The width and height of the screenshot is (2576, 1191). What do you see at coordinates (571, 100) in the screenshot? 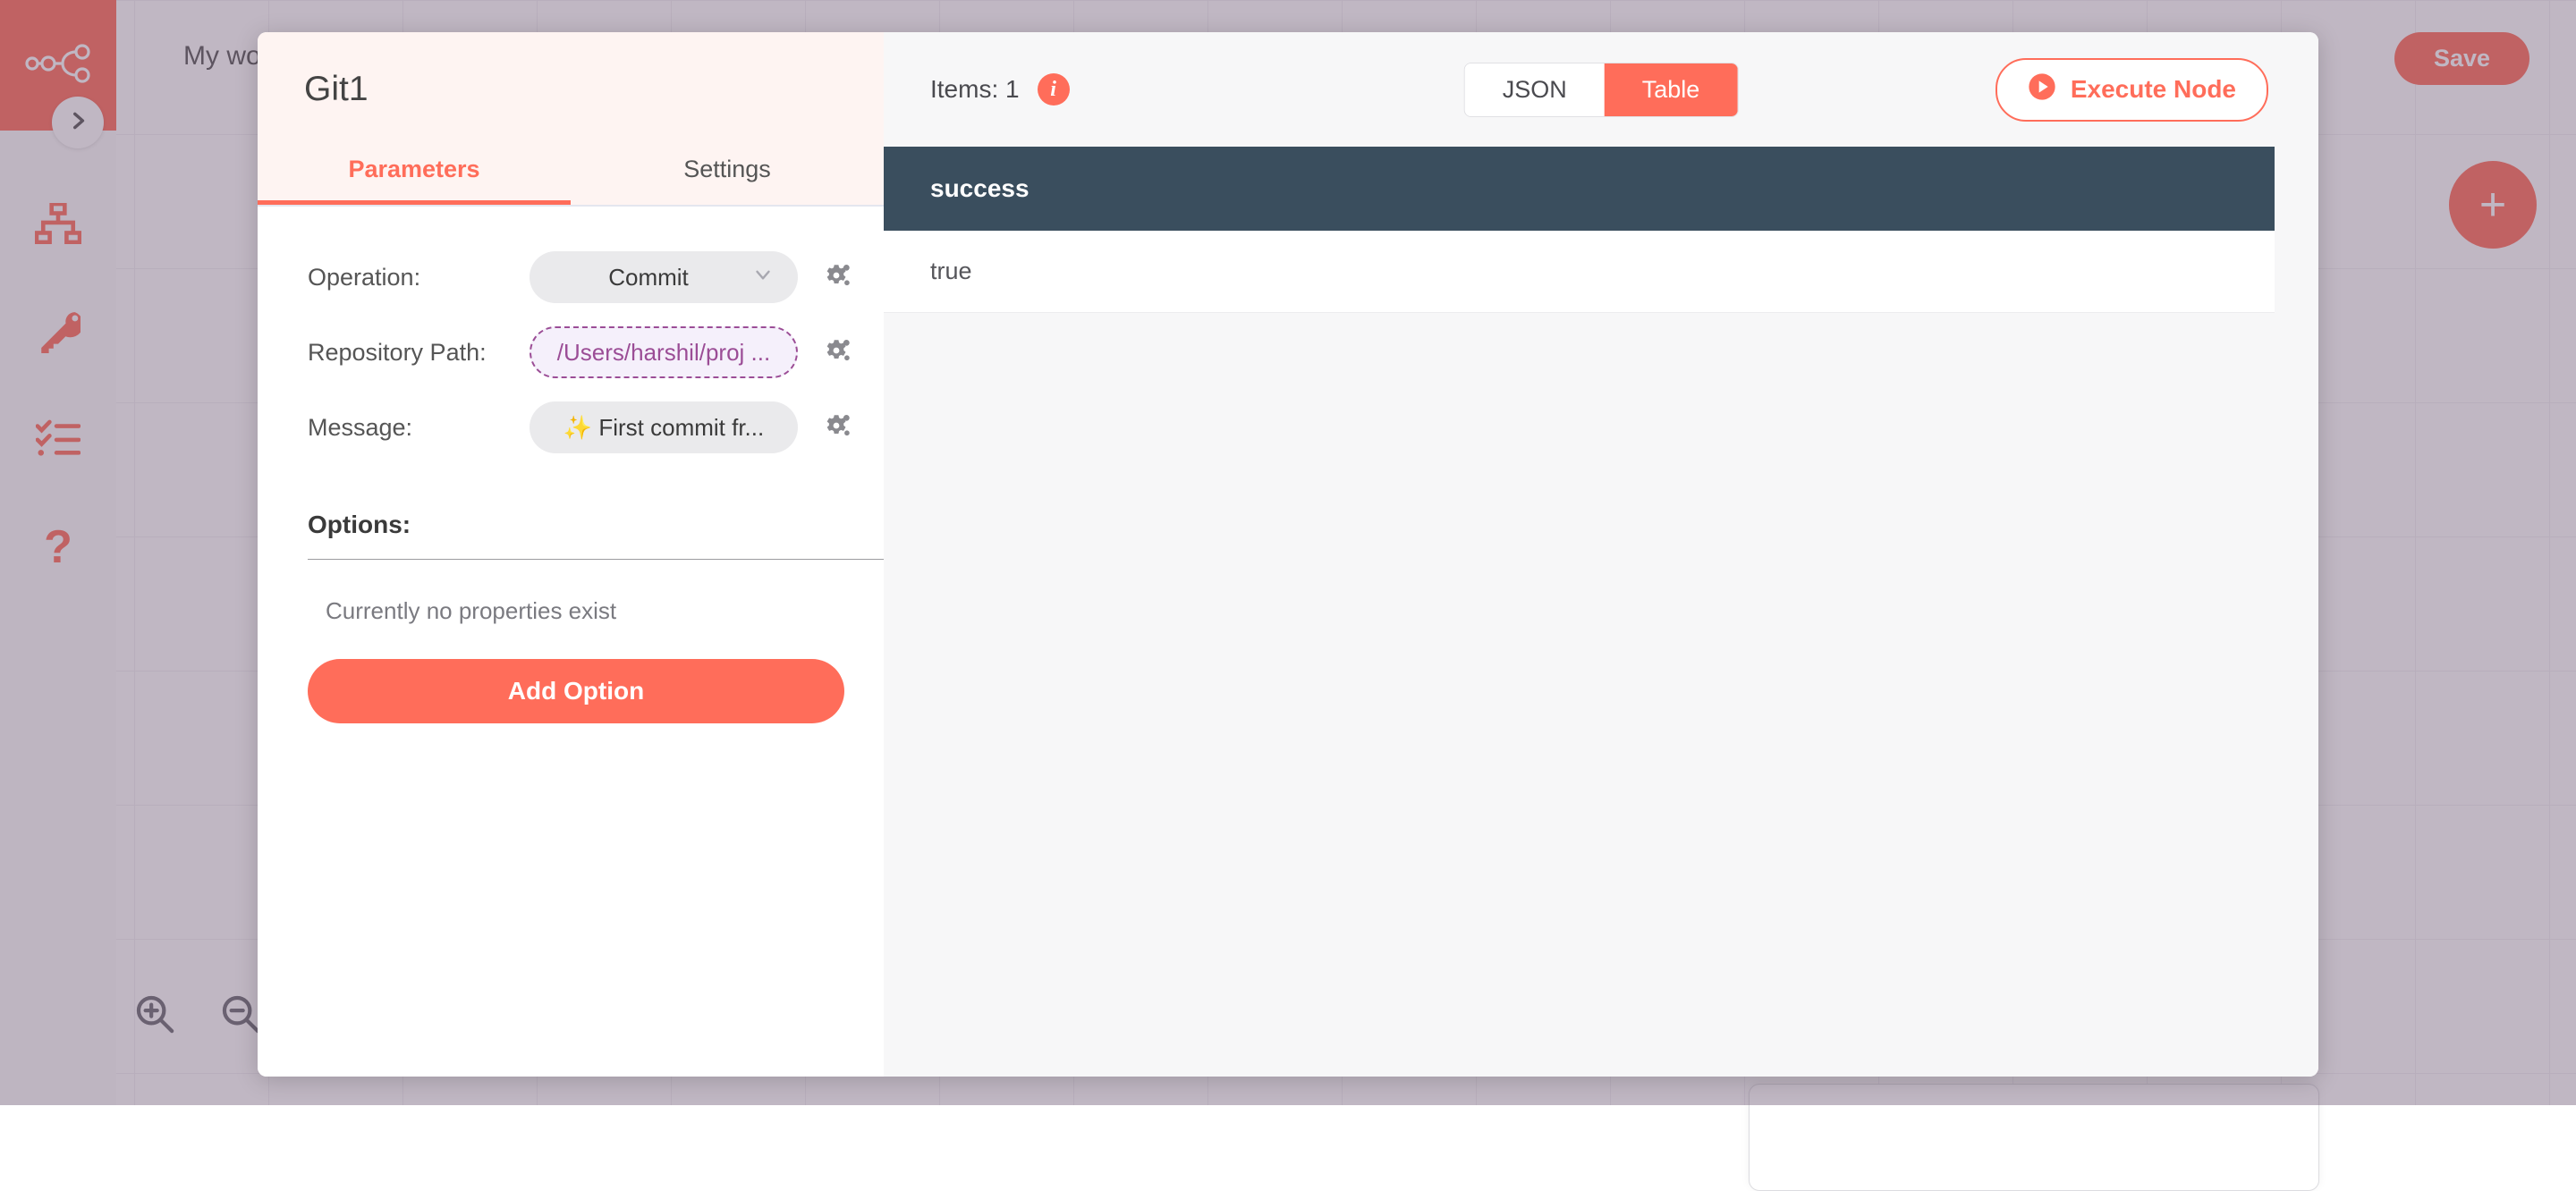
I see `node-title: Git1` at bounding box center [571, 100].